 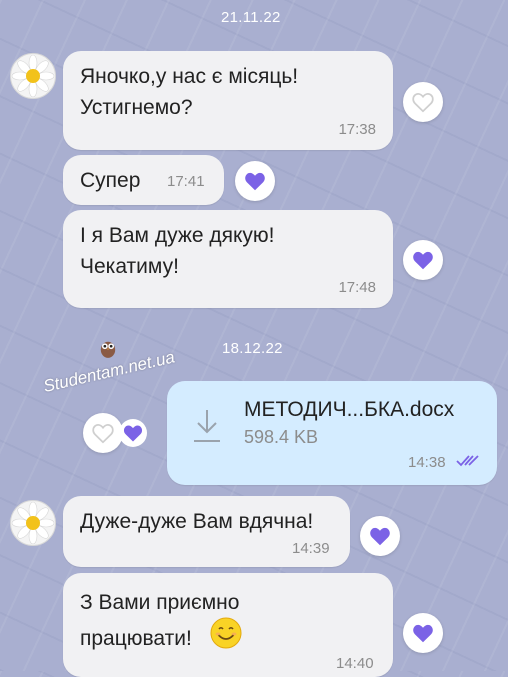 I want to click on file-size: 598.4 KB, so click(x=281, y=437).